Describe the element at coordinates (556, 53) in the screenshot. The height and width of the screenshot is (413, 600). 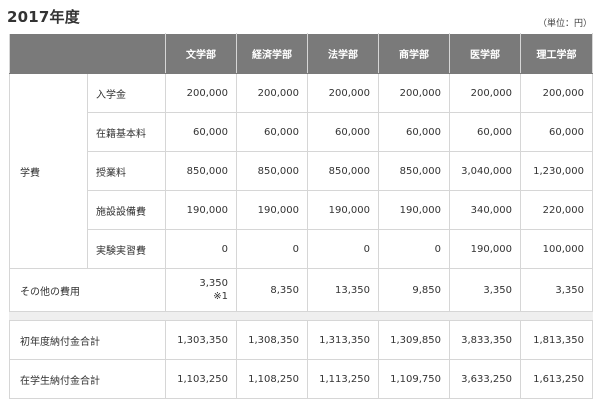
I see `column-header: 理工学部` at that location.